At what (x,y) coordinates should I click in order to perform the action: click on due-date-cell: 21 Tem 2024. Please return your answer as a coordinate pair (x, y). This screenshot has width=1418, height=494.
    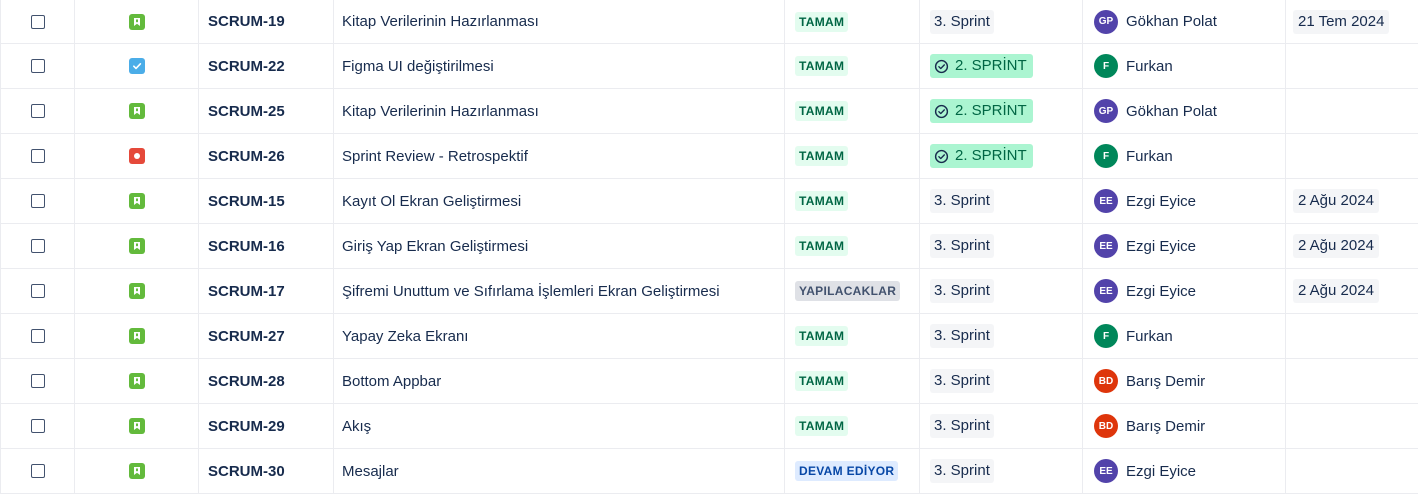
    Looking at the image, I should click on (1352, 21).